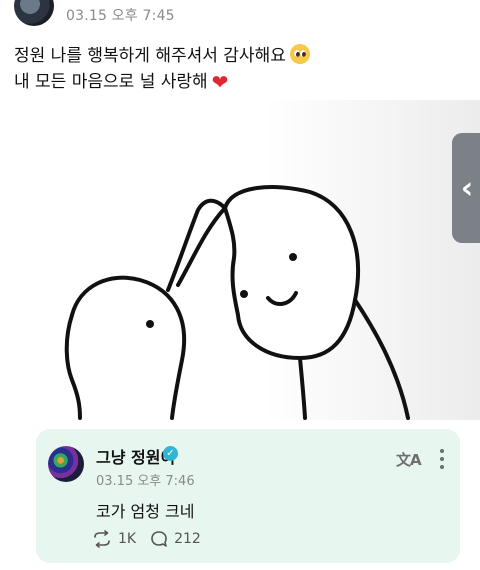 The width and height of the screenshot is (480, 570). I want to click on post-text-line-1: 정원 나를 행복하게 해주셔서 감사해요, so click(162, 53).